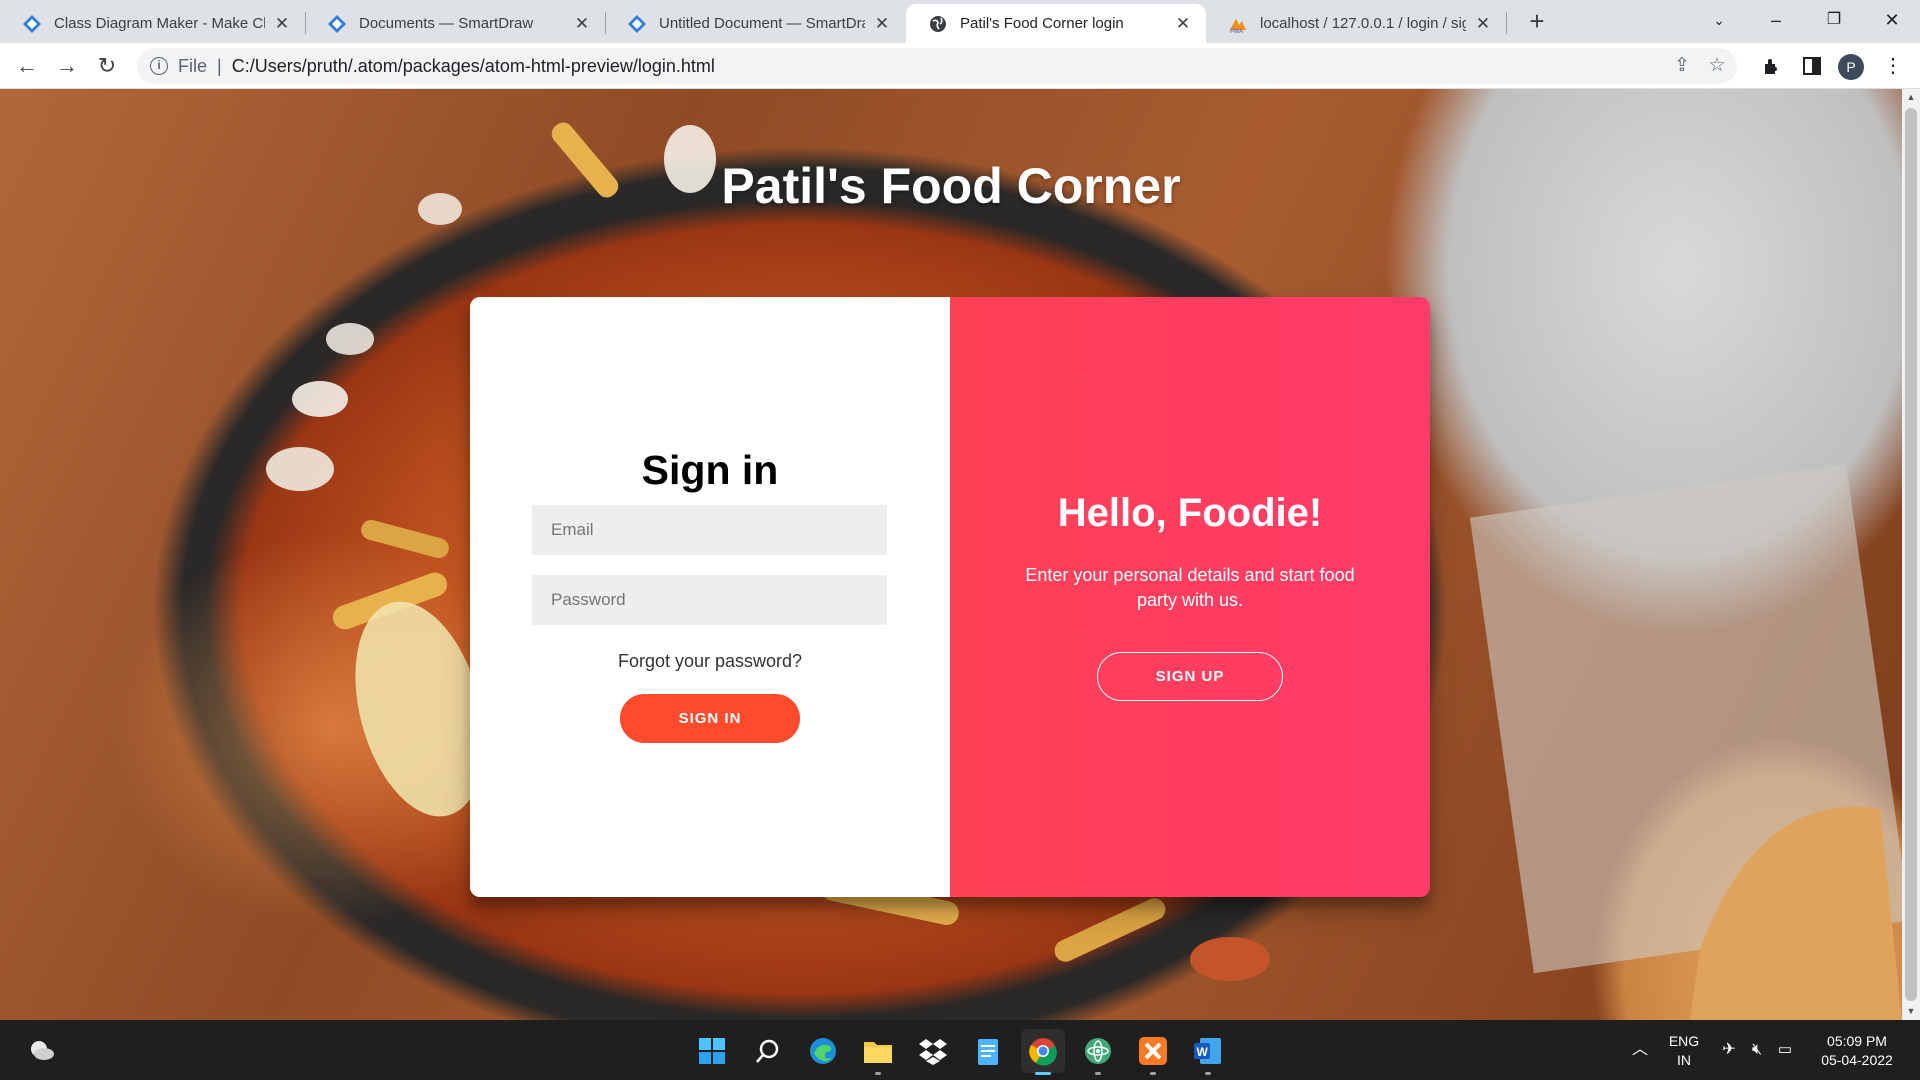  What do you see at coordinates (1776, 21) in the screenshot?
I see `minimize-button: –` at bounding box center [1776, 21].